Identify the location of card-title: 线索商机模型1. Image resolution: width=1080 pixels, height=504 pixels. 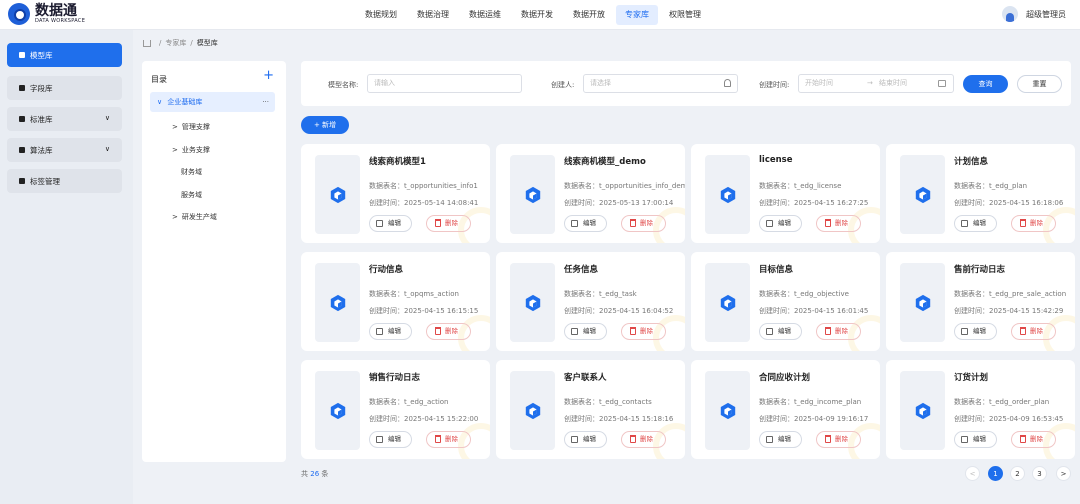
(397, 161).